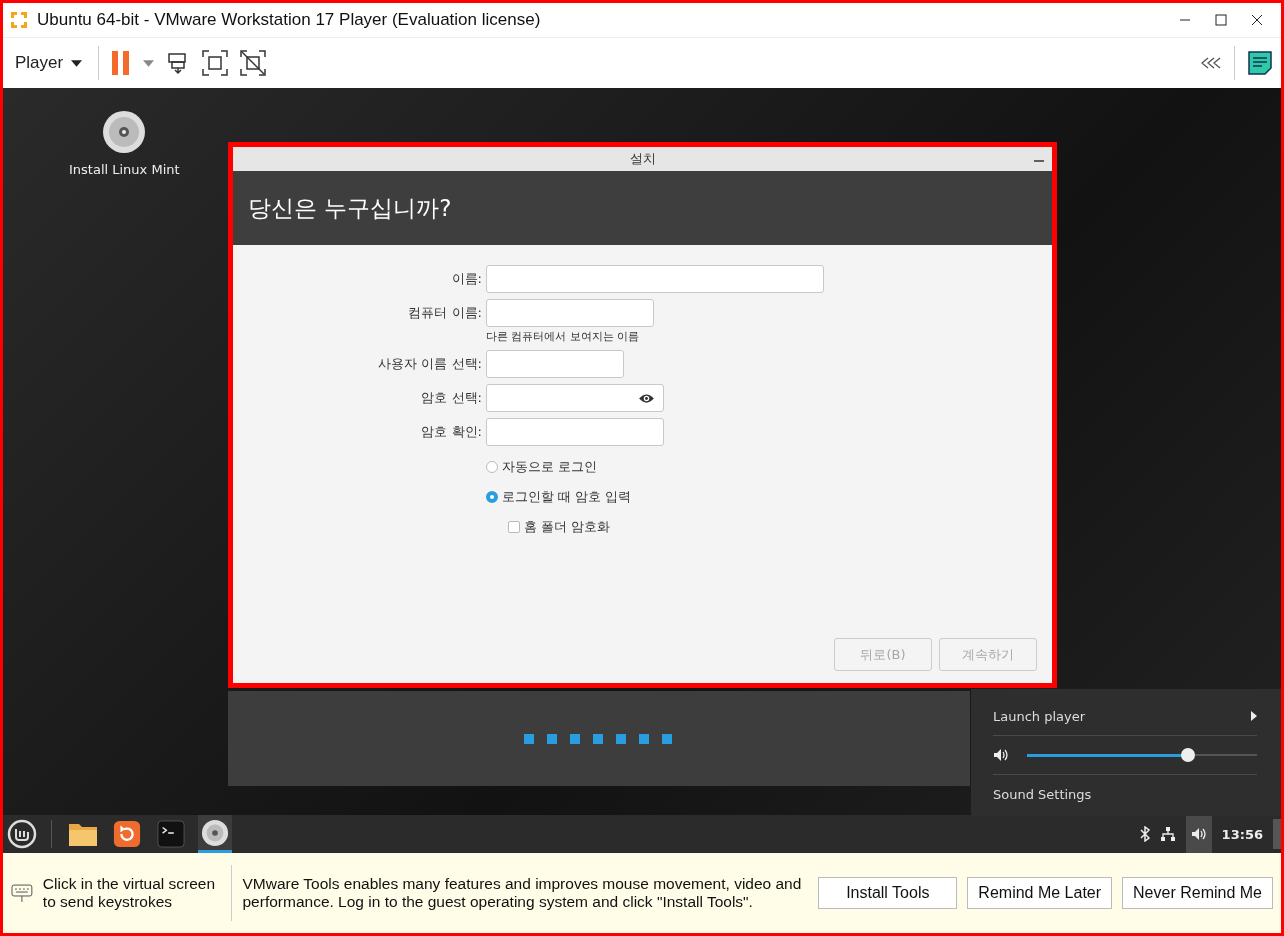 Image resolution: width=1284 pixels, height=936 pixels. Describe the element at coordinates (451, 398) in the screenshot. I see `field-label: 암호 선택:` at that location.